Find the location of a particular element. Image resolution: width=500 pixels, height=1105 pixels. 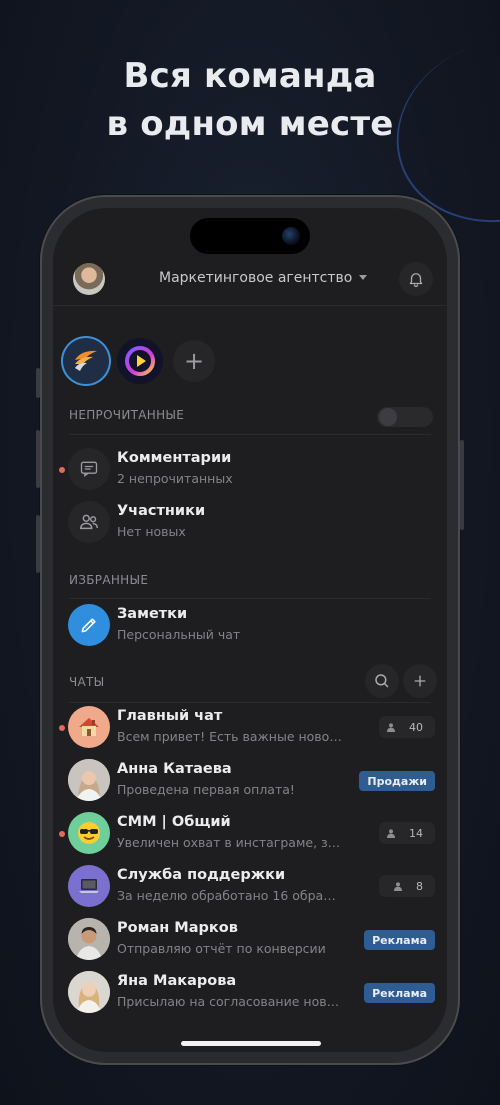

camera-icon is located at coordinates (291, 236).